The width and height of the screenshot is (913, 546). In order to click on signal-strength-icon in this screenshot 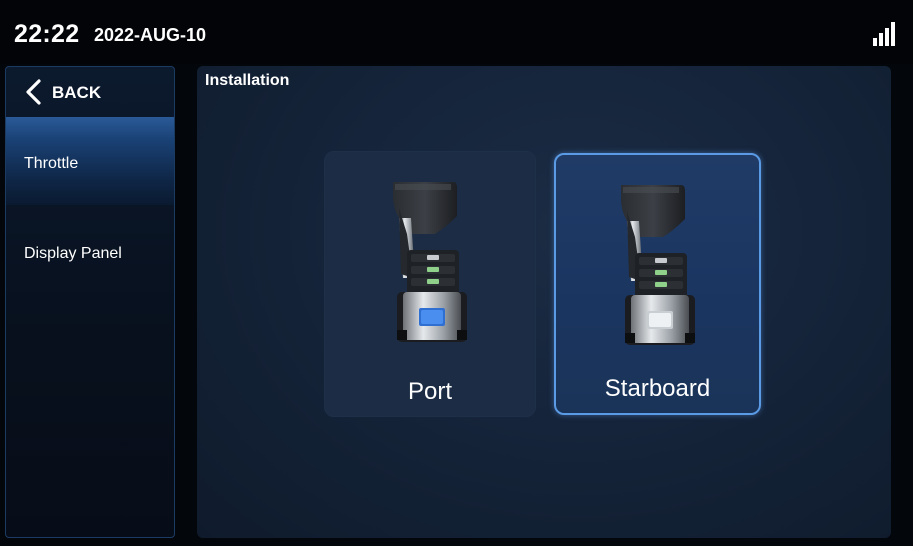, I will do `click(887, 34)`.